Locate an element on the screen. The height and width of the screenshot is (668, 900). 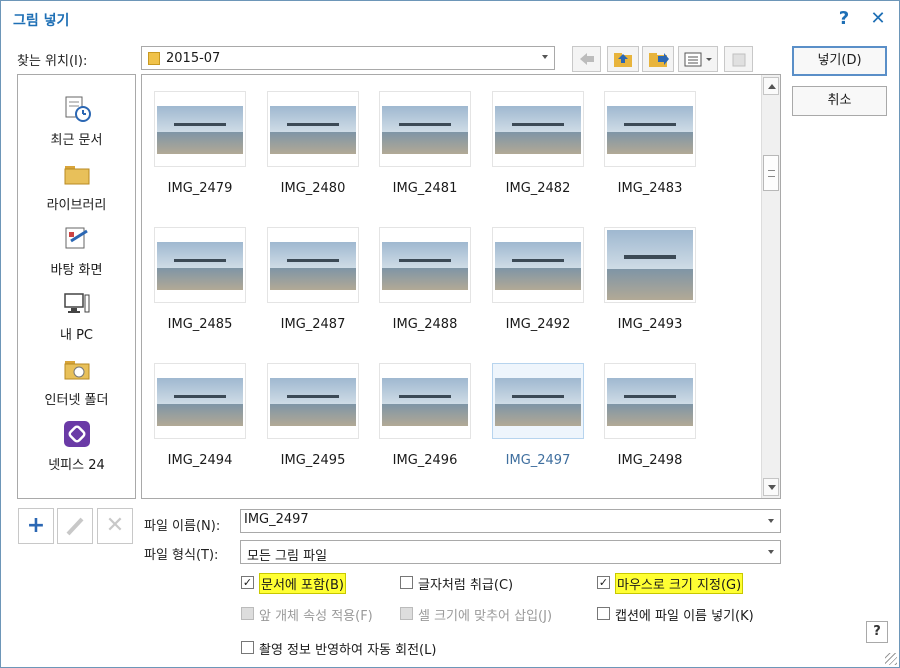
location-combo: 2015-07 is located at coordinates (348, 58).